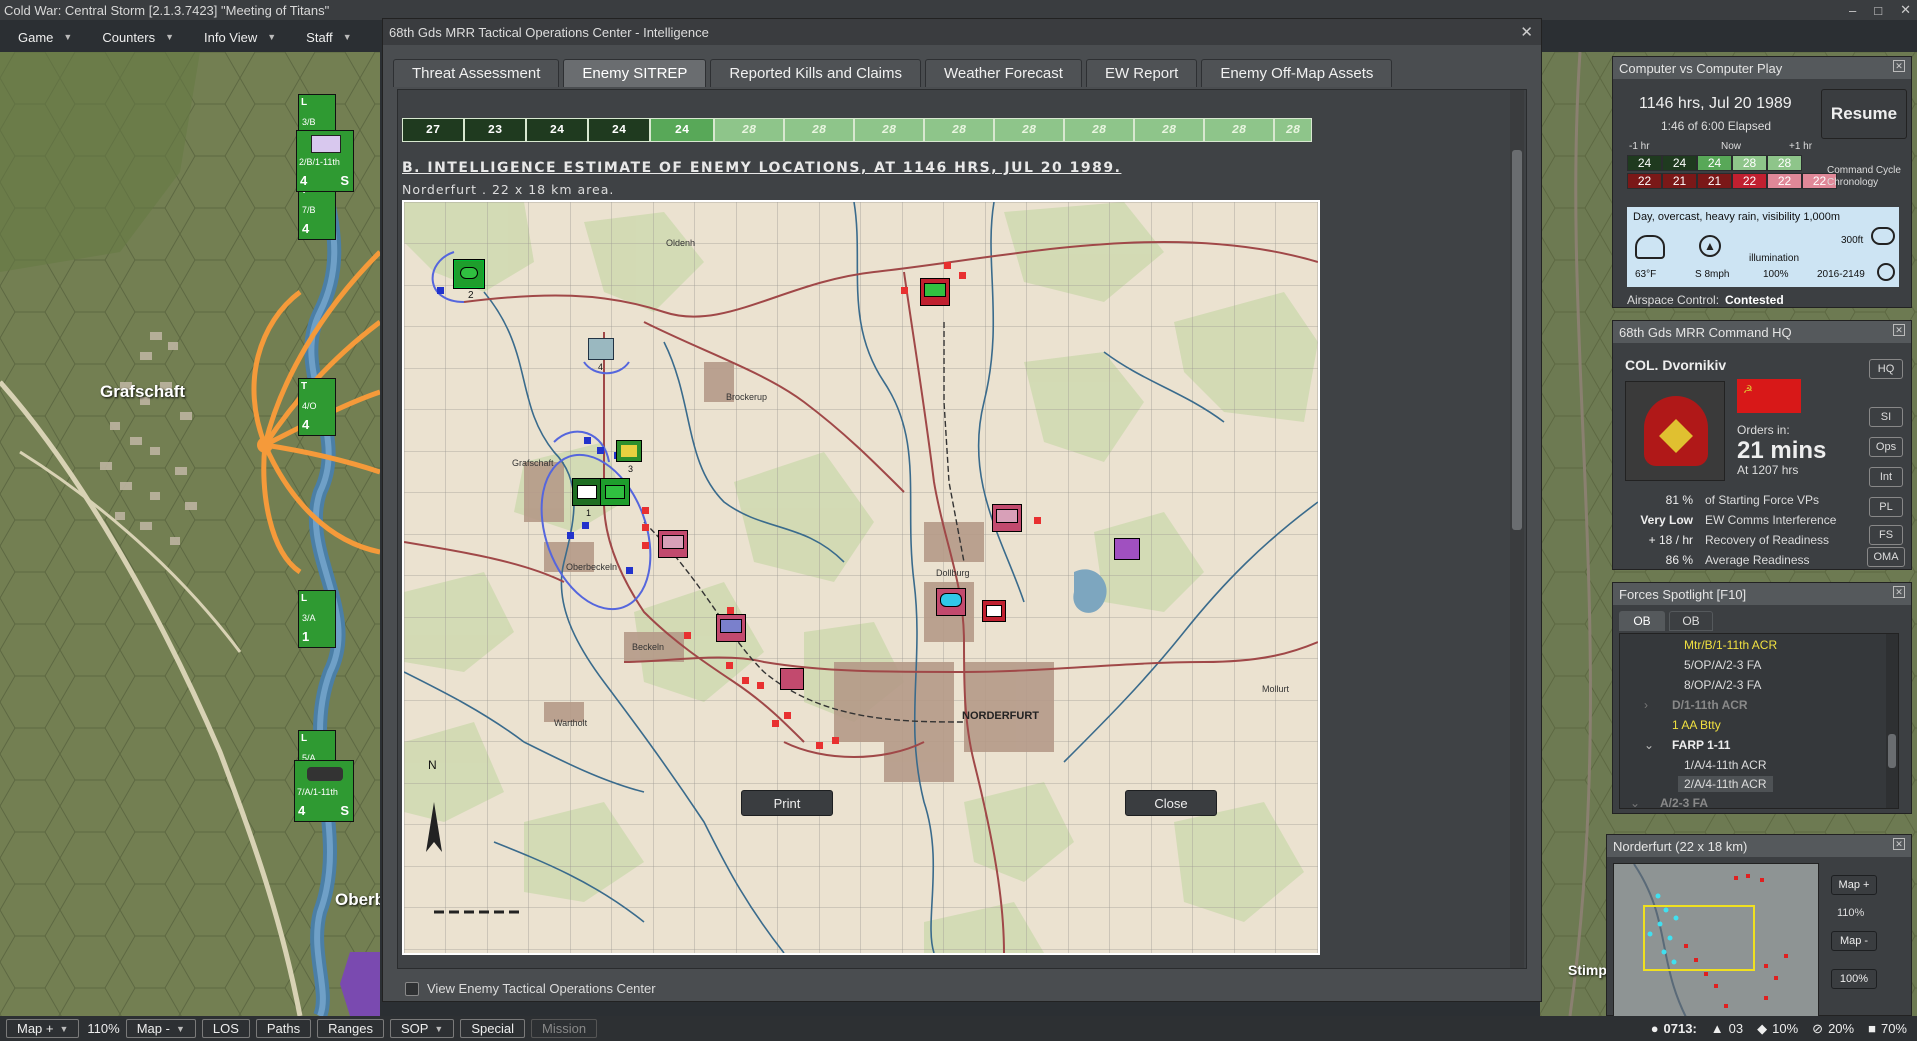  Describe the element at coordinates (564, 1028) in the screenshot. I see `mission-button: Mission` at that location.